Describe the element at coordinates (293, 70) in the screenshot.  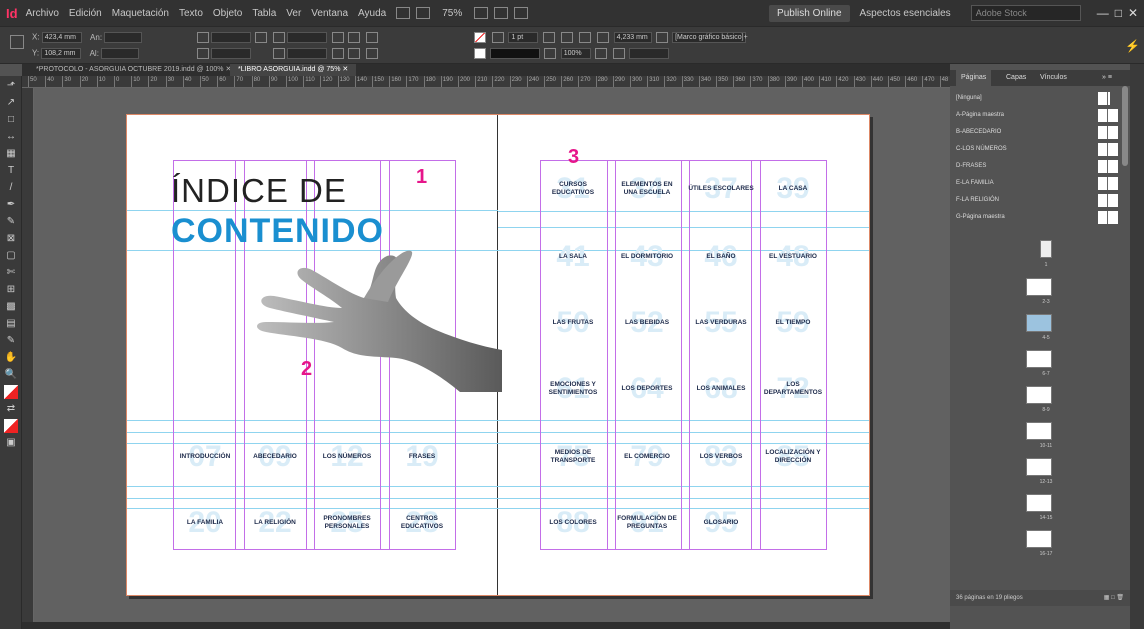
I see `tab-libro-asorguia: *LIBRO ASORGUIA.indd @ 75% ✕` at that location.